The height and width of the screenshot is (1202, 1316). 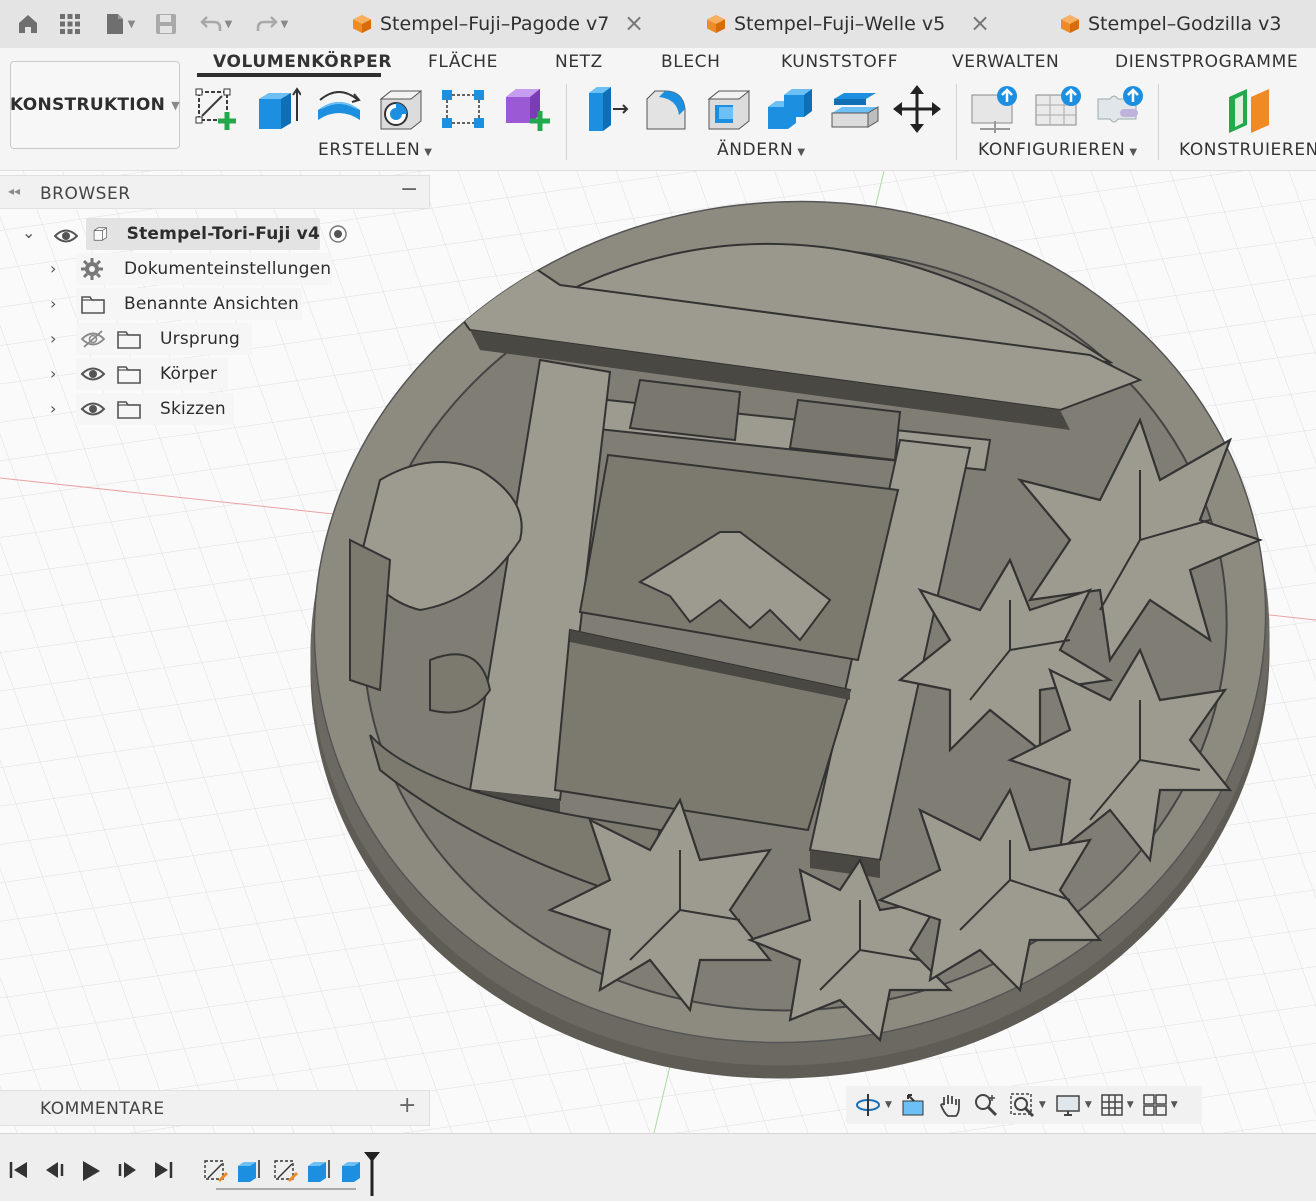 What do you see at coordinates (401, 109) in the screenshot?
I see `hole-tool` at bounding box center [401, 109].